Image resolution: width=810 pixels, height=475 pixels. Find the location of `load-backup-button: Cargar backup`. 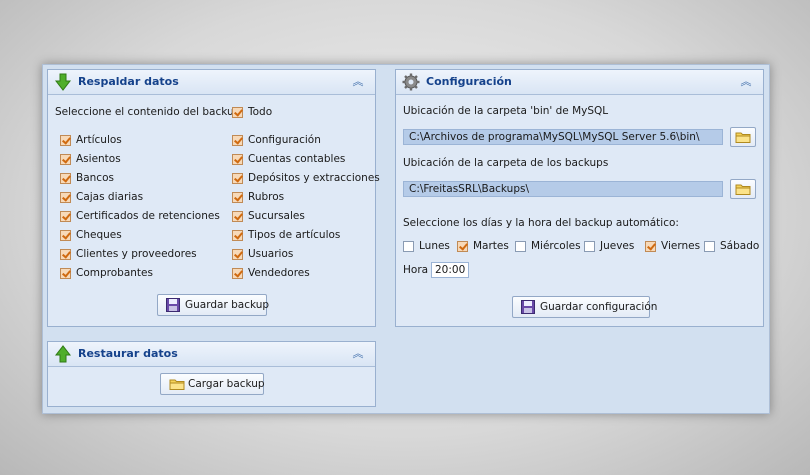

load-backup-button: Cargar backup is located at coordinates (212, 384).